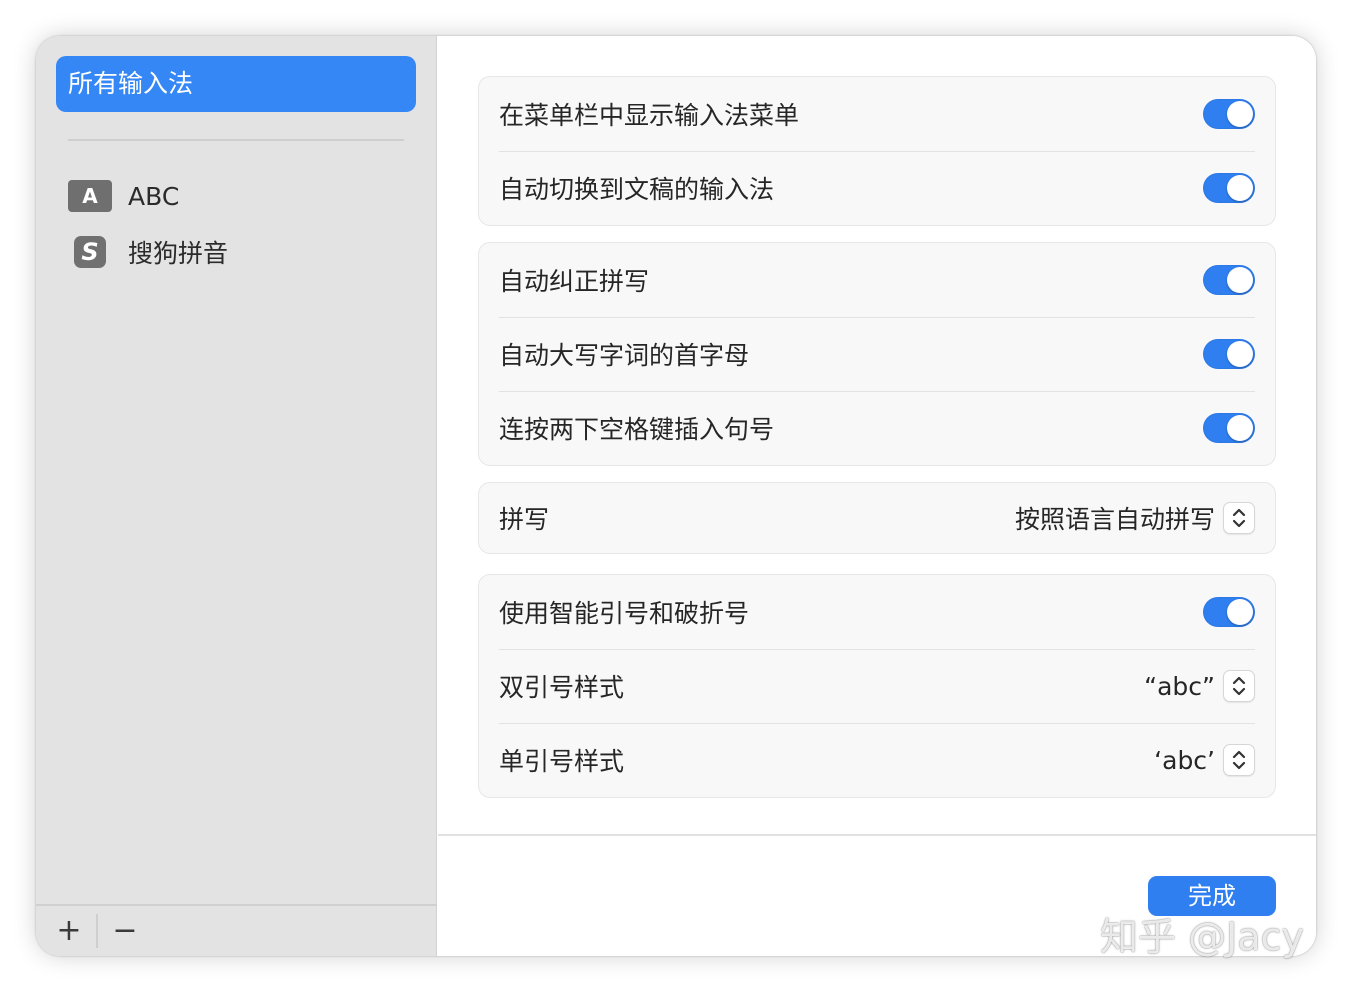 The image size is (1352, 992). I want to click on add-input-source-button: +, so click(69, 931).